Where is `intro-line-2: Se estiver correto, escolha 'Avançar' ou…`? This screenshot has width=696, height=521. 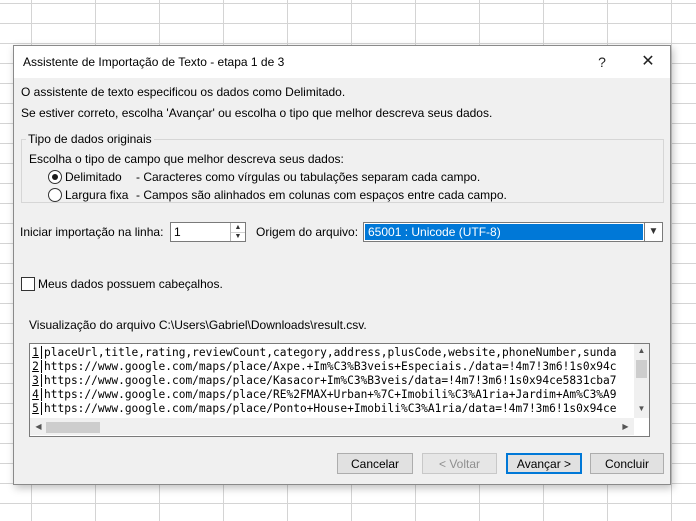 intro-line-2: Se estiver correto, escolha 'Avançar' ou… is located at coordinates (257, 113).